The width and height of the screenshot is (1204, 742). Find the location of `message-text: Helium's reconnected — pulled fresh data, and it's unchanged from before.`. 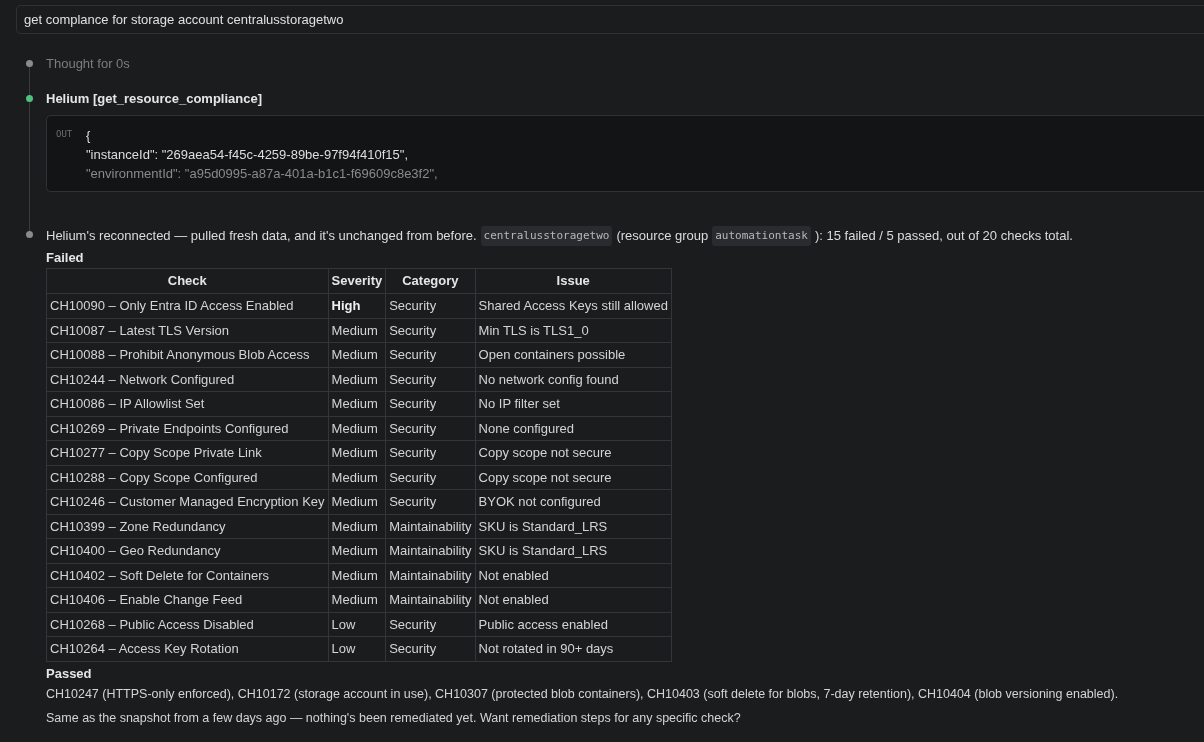

message-text: Helium's reconnected — pulled fresh data, and it's unchanged from before. is located at coordinates (261, 236).